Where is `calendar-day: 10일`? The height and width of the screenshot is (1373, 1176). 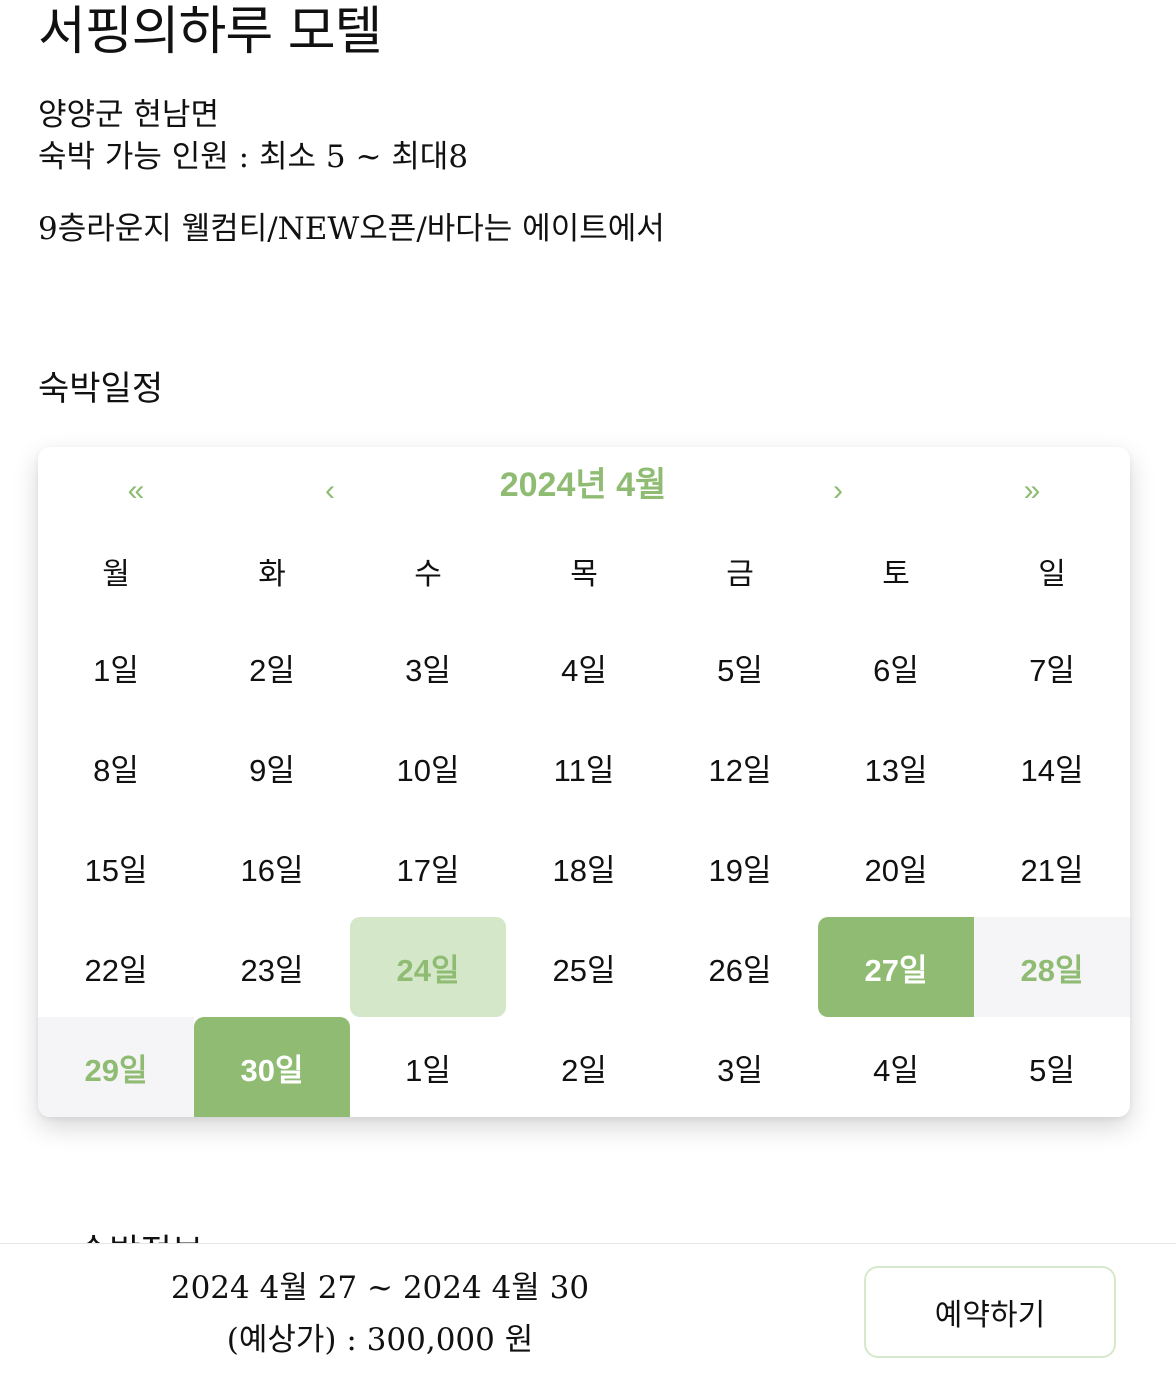 calendar-day: 10일 is located at coordinates (428, 767).